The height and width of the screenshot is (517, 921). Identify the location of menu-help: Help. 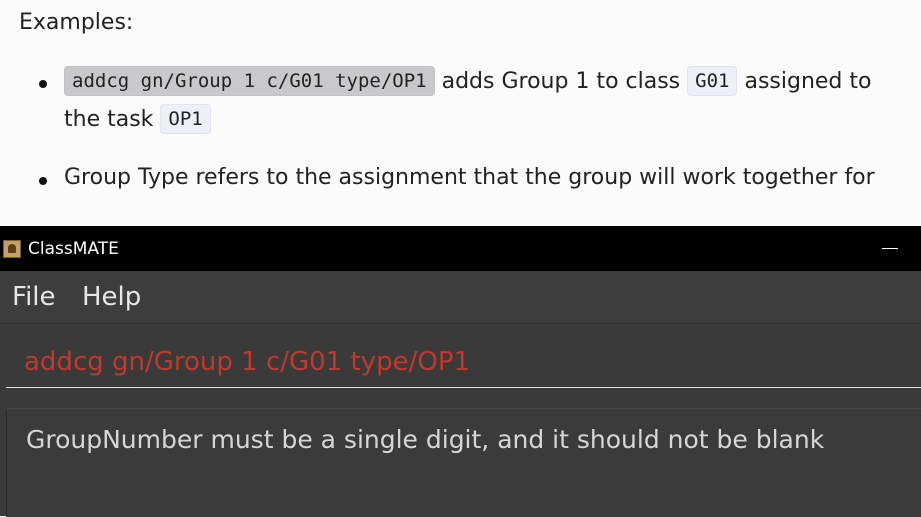
(111, 297).